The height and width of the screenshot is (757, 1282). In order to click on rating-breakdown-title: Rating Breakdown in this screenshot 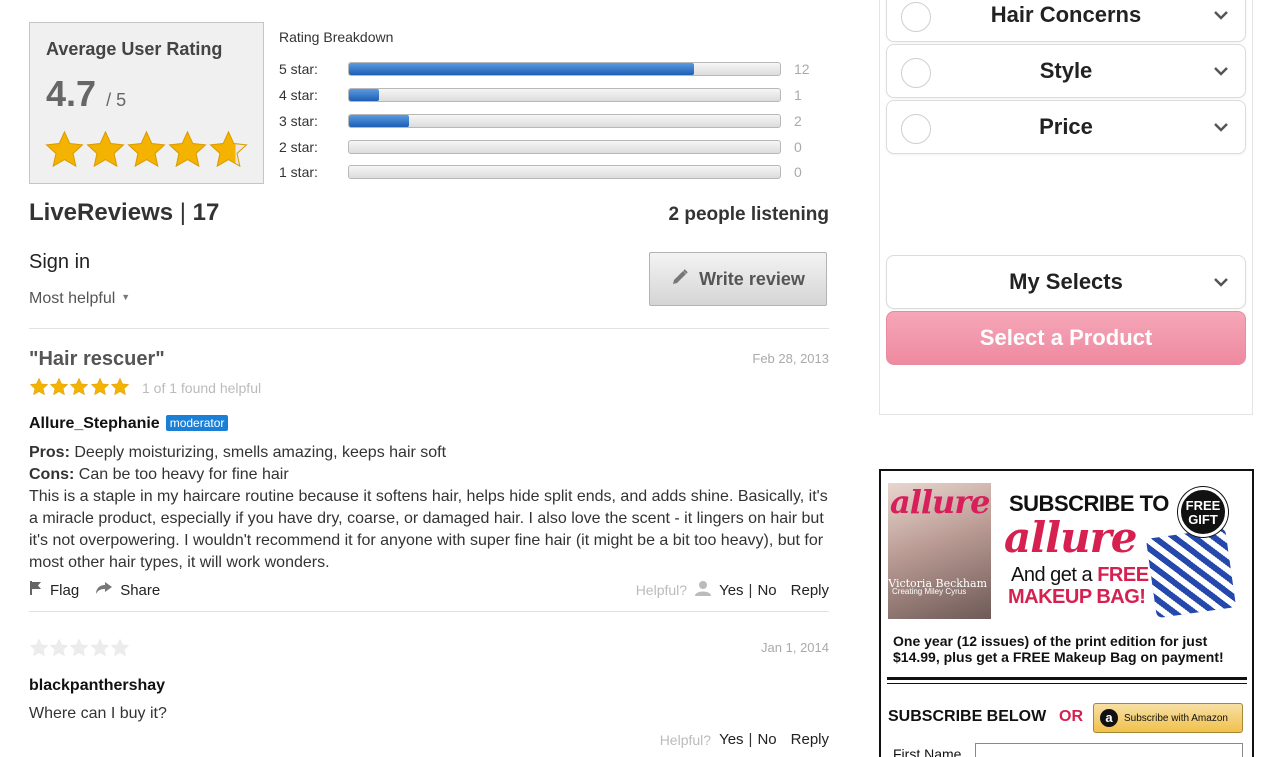, I will do `click(336, 37)`.